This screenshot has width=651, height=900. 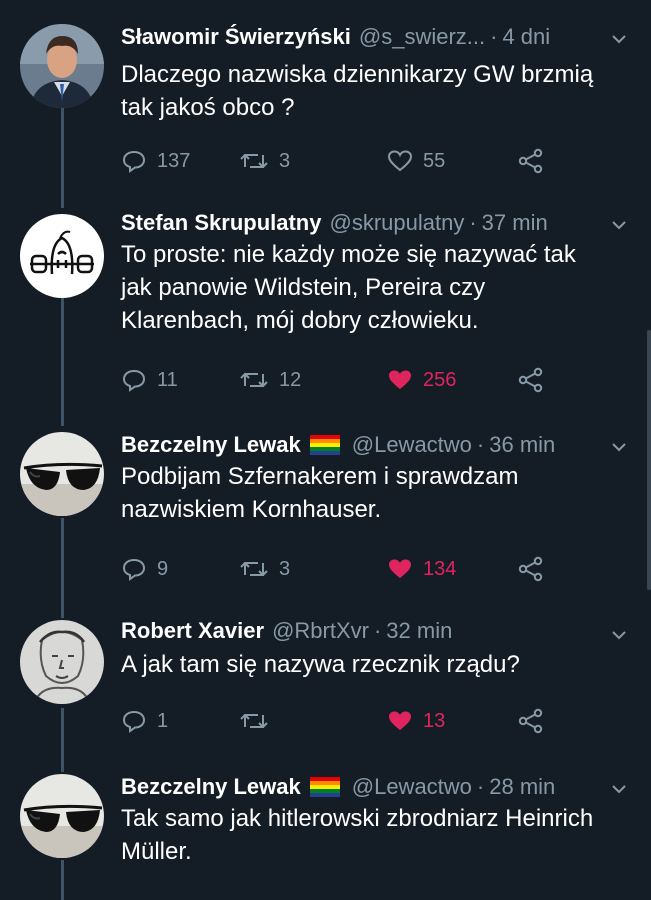 I want to click on username: @skrupulatny, so click(x=396, y=223).